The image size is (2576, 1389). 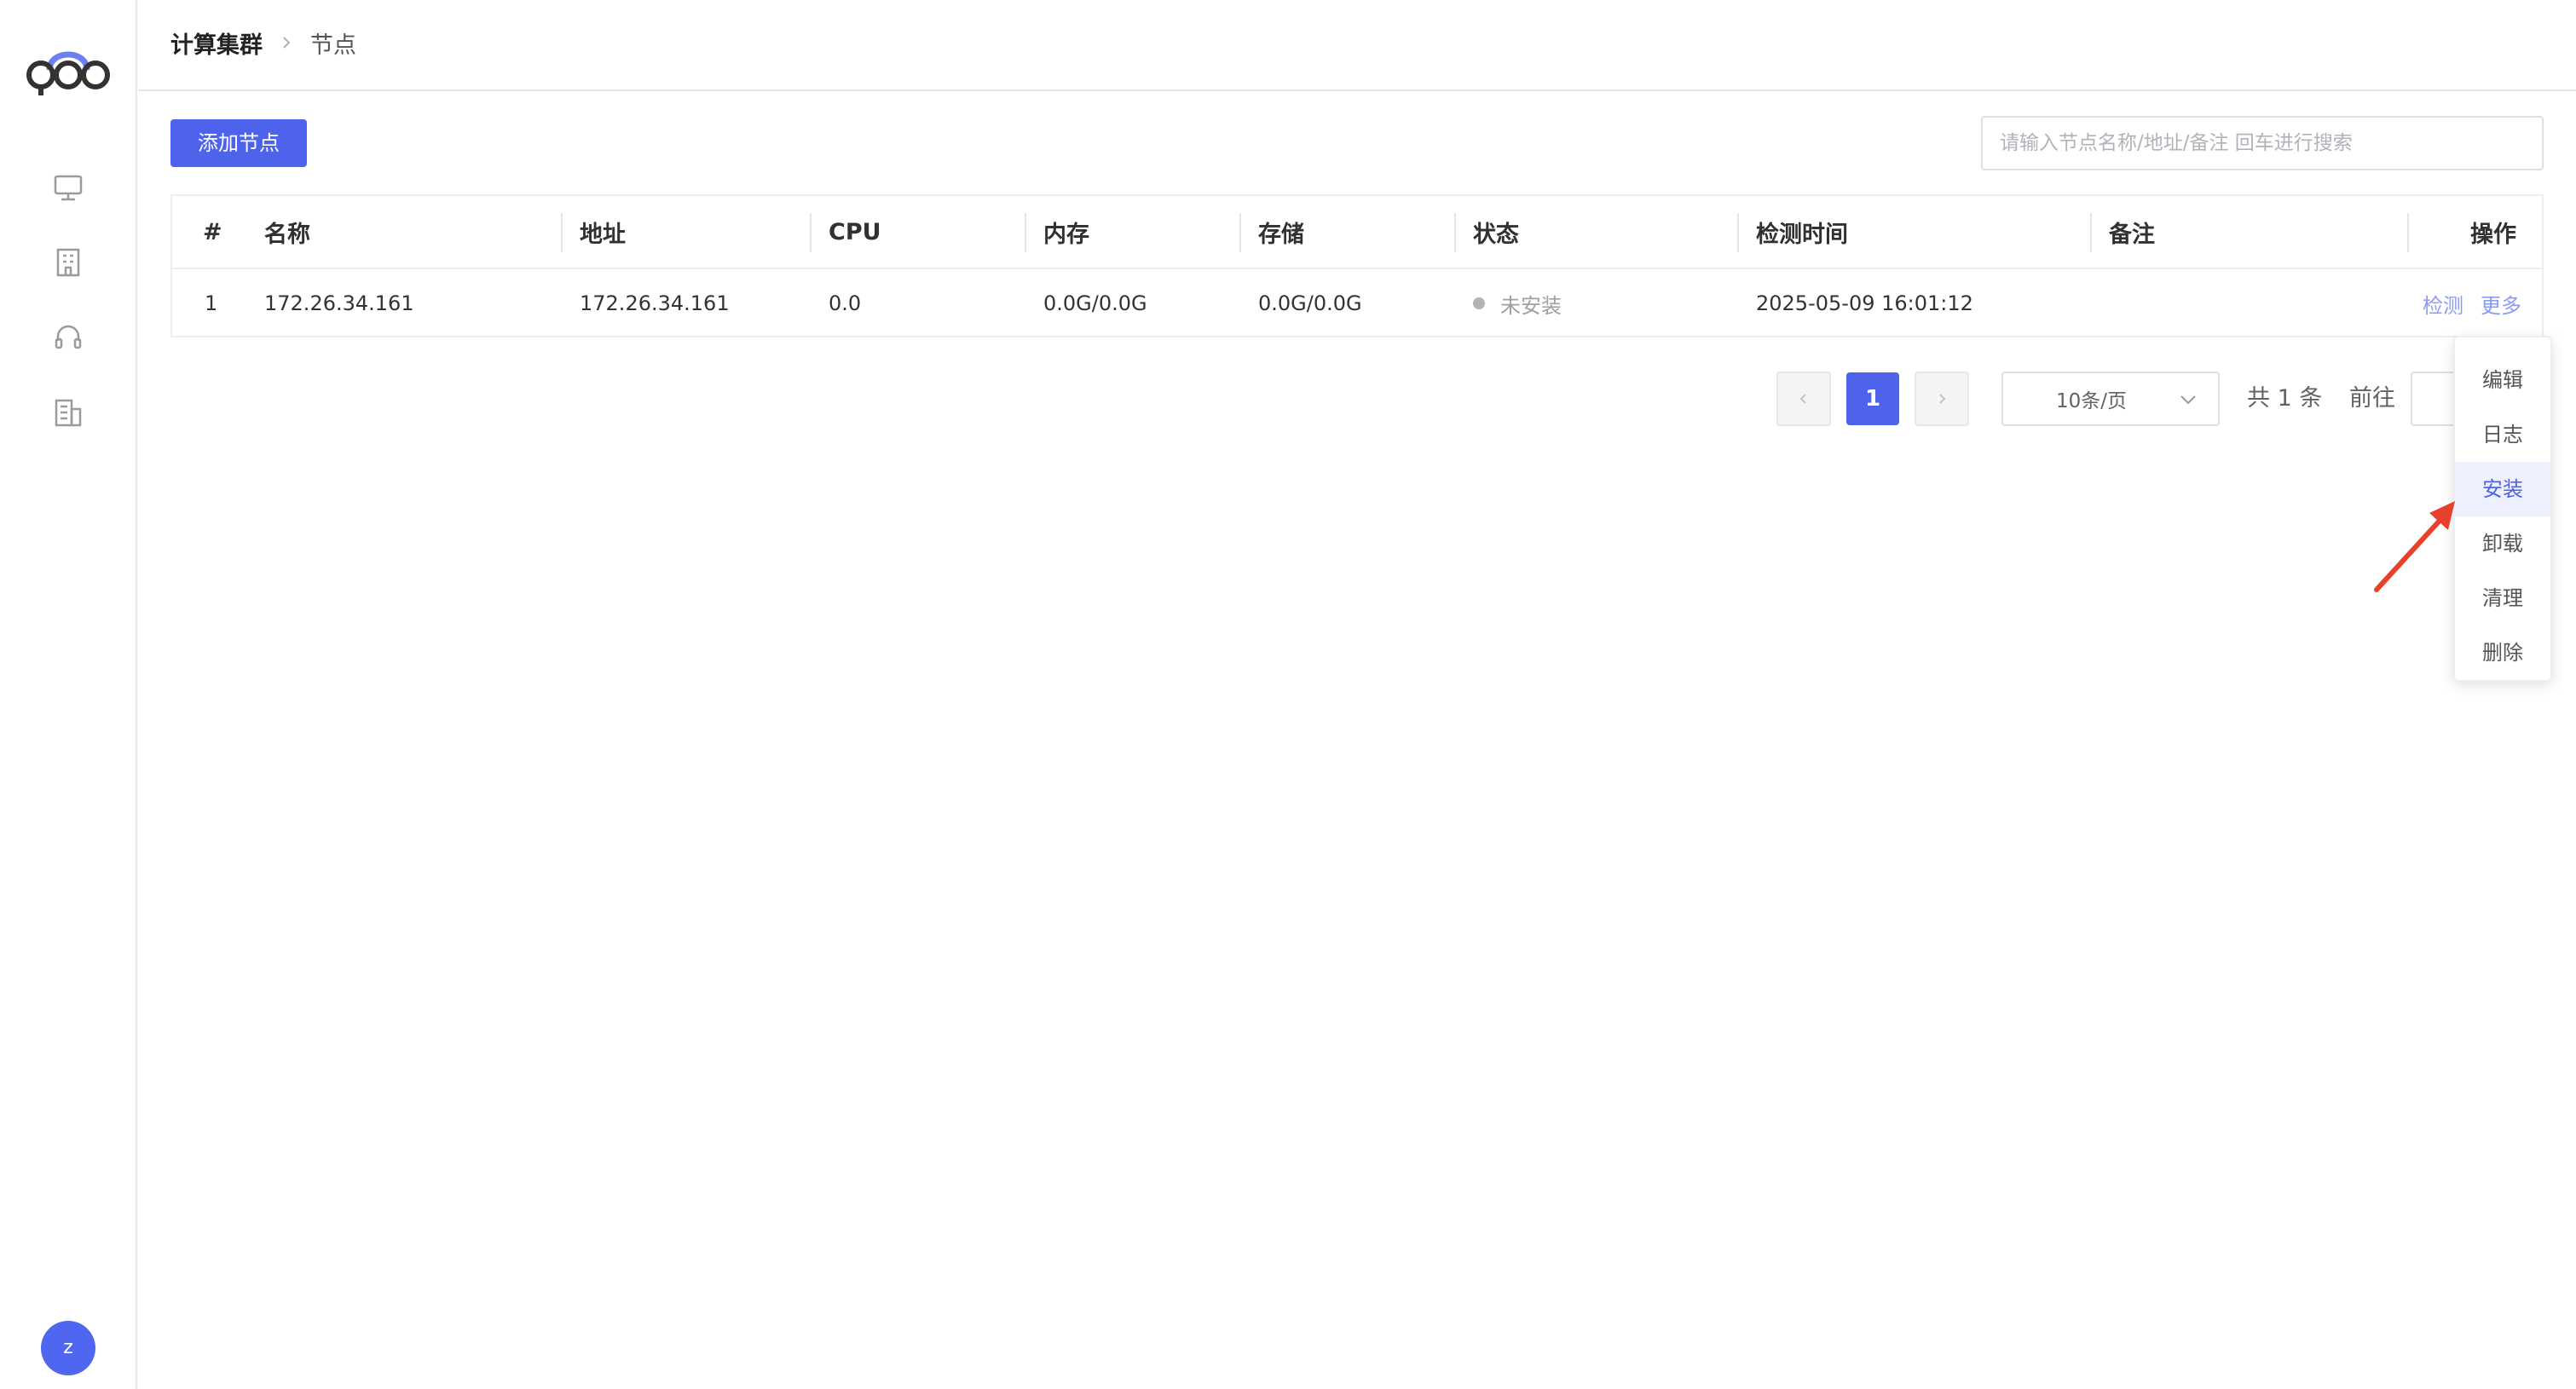 I want to click on more-dropdown-menu: 编辑 日志 安装 卸载 清理 删除, so click(x=2502, y=509).